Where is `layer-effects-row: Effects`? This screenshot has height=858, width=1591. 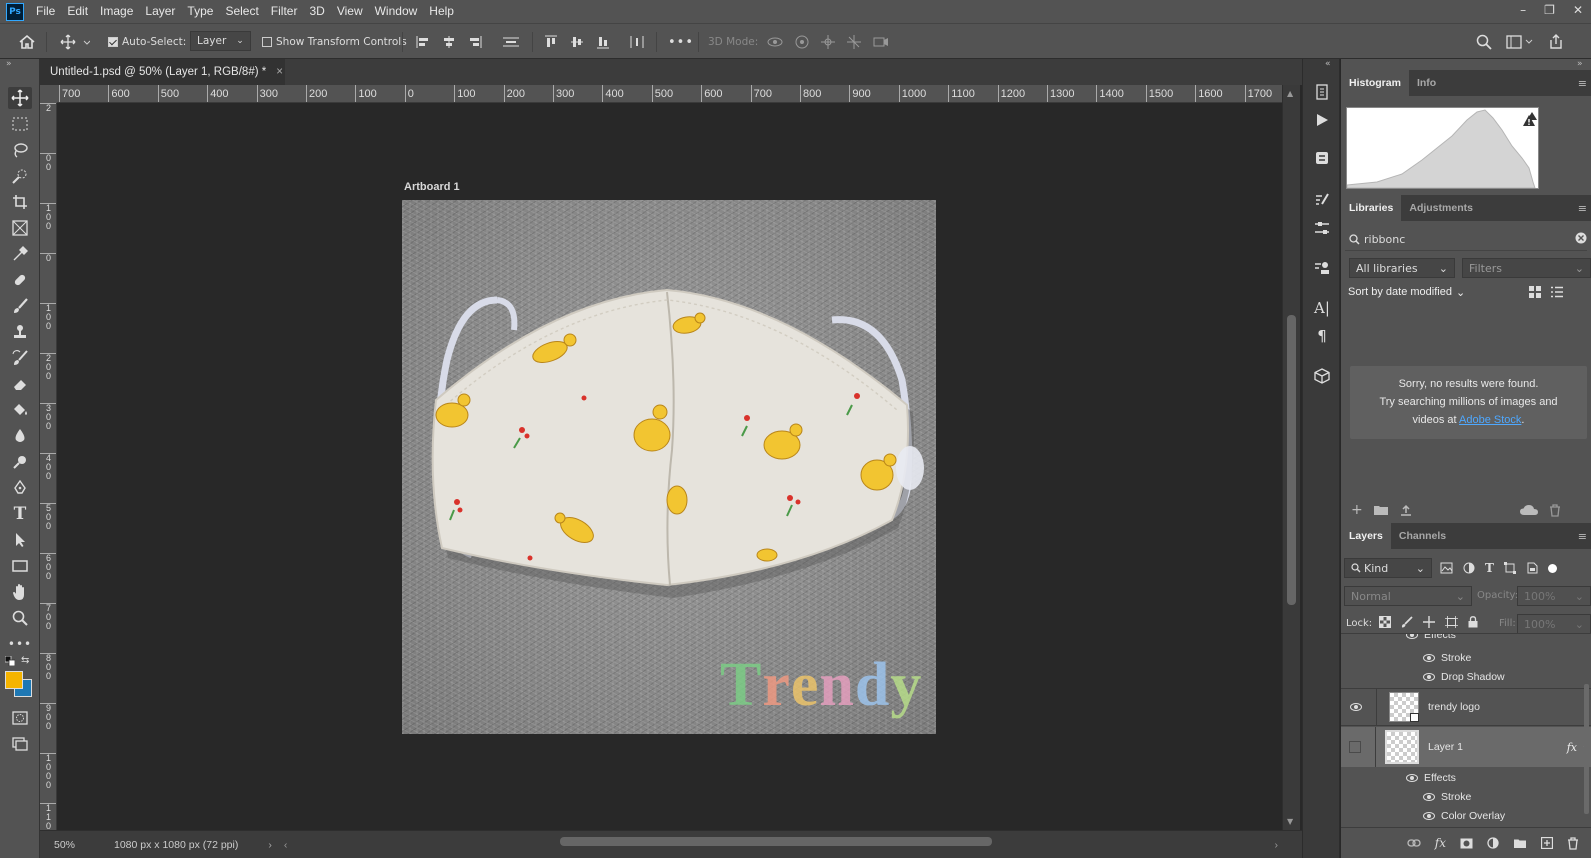
layer-effects-row: Effects is located at coordinates (1466, 638).